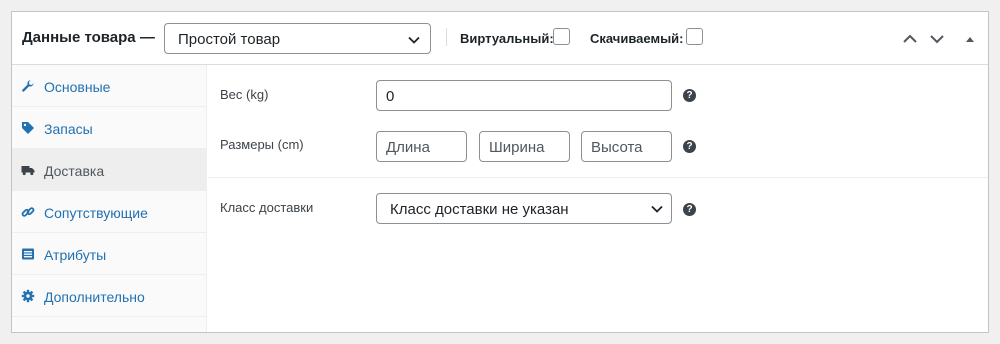  Describe the element at coordinates (479, 209) in the screenshot. I see `shipping-class-value: Класс доставки не указан` at that location.